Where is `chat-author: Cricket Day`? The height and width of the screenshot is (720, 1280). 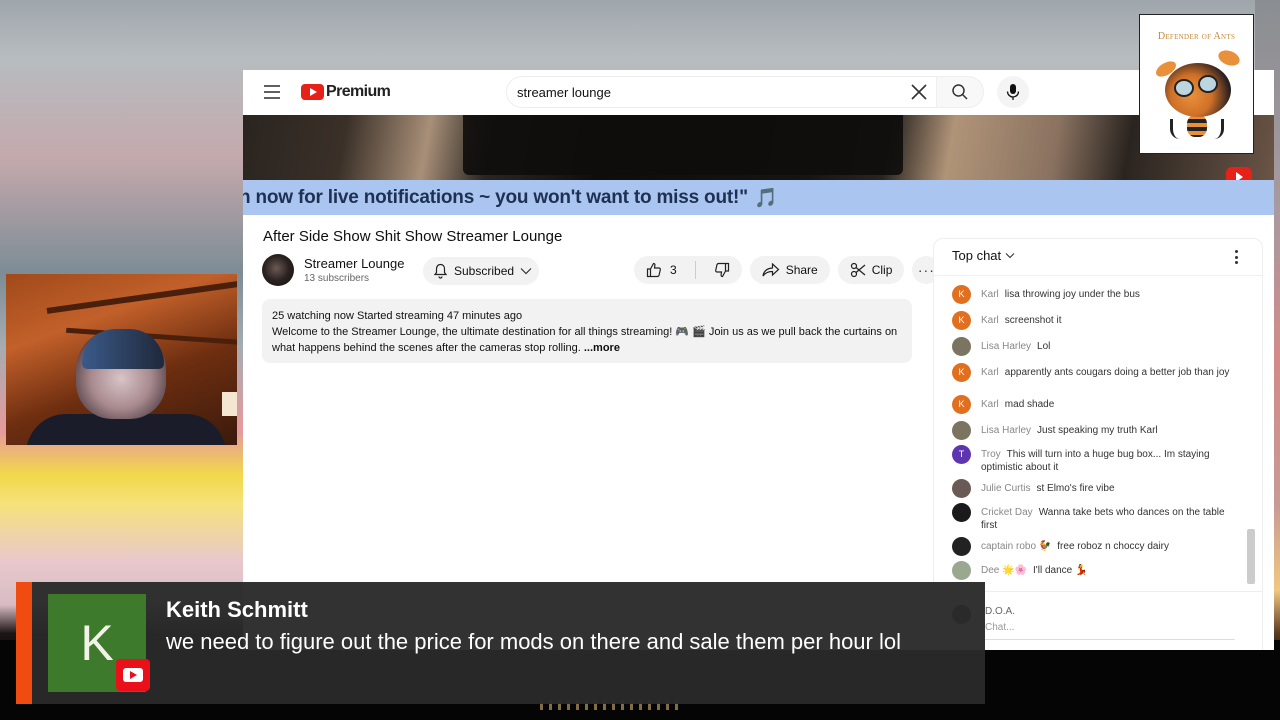 chat-author: Cricket Day is located at coordinates (1007, 512).